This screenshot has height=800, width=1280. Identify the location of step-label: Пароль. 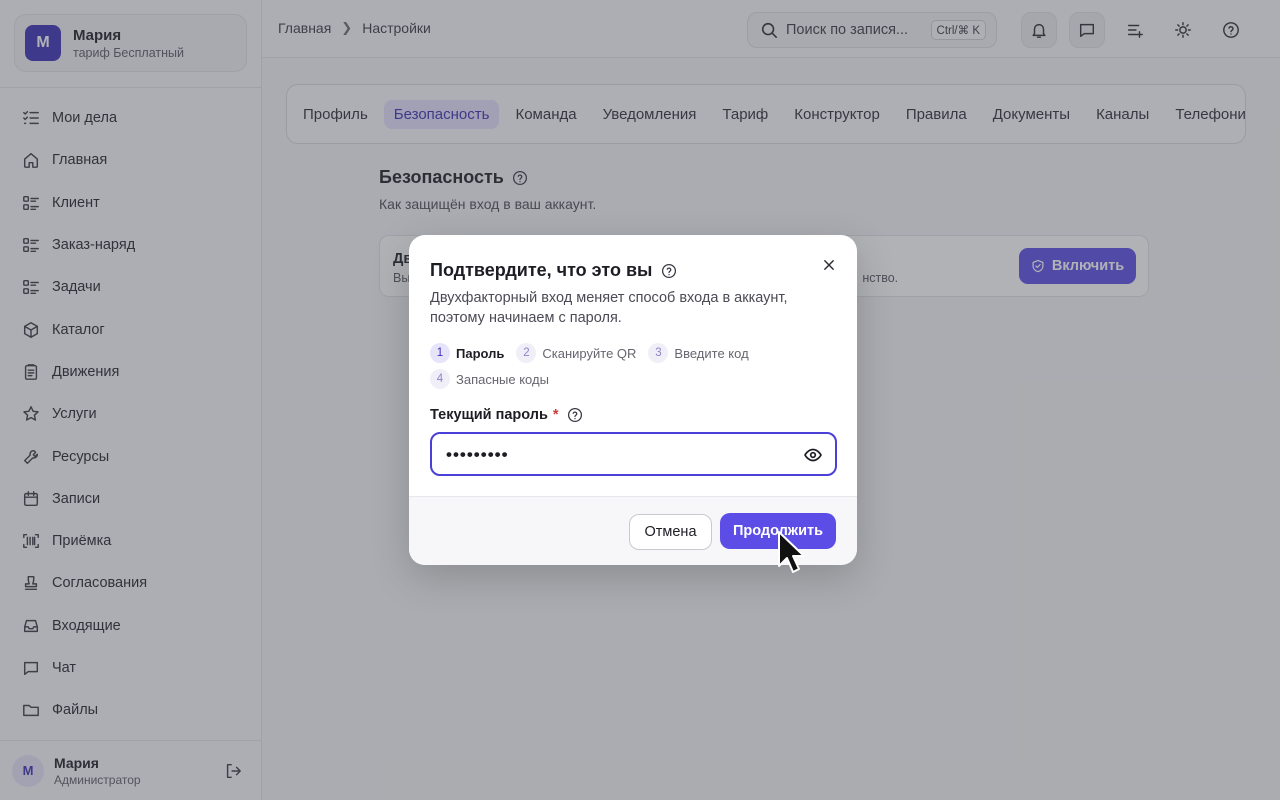
(480, 353).